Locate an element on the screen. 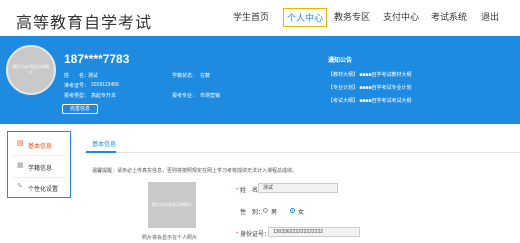  nav-payment-center: 支付中心 is located at coordinates (401, 16).